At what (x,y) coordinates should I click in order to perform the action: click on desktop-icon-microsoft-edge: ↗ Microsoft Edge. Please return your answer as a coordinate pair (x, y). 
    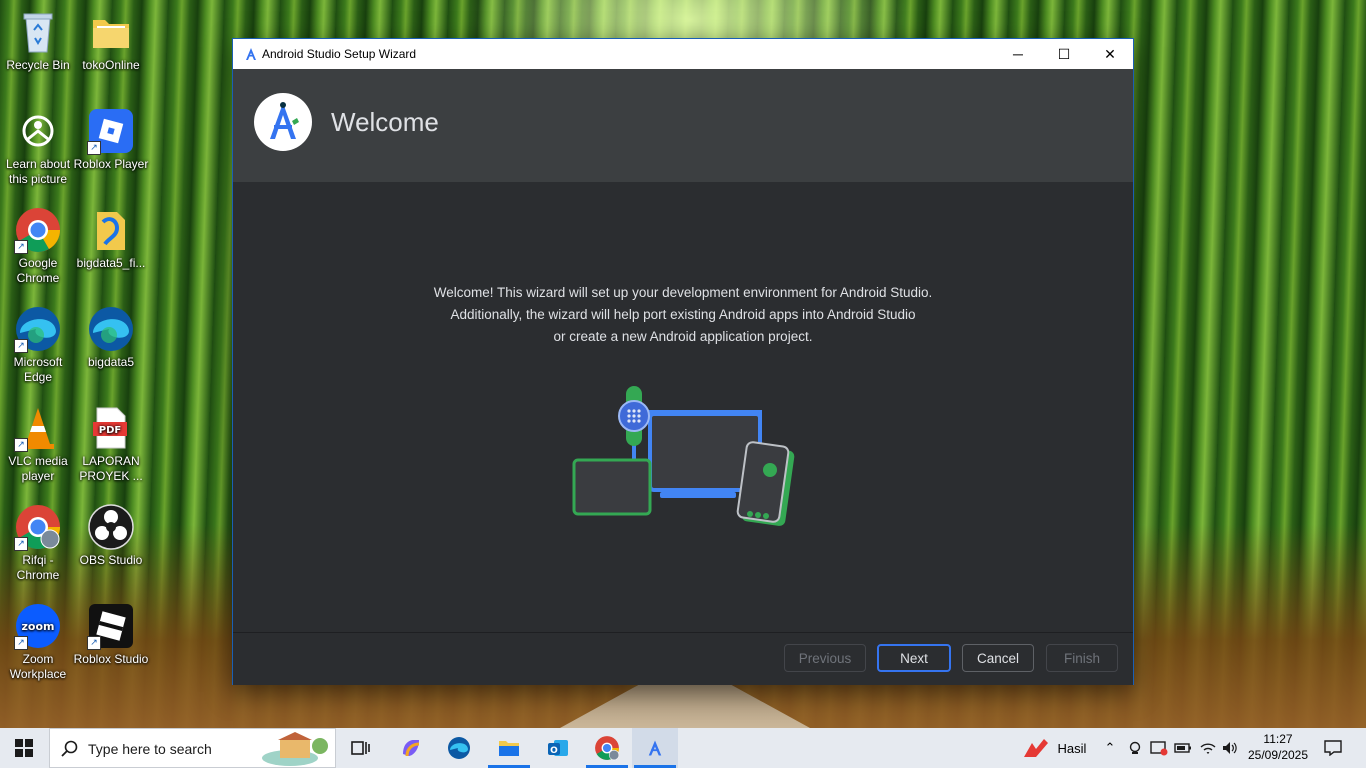
    Looking at the image, I should click on (38, 345).